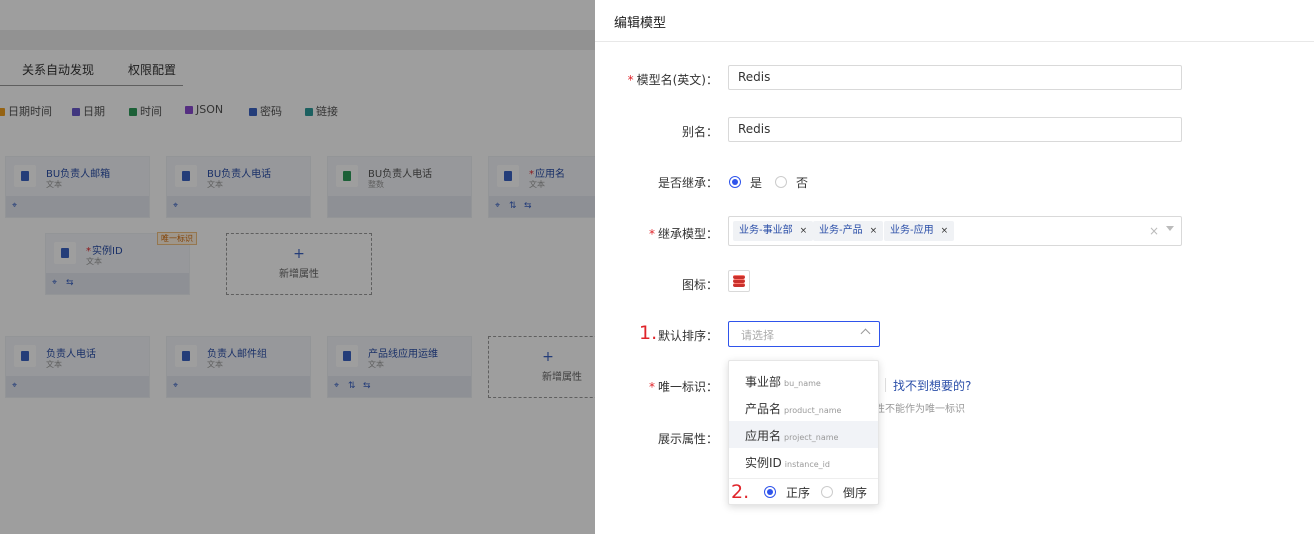 The image size is (1314, 534). Describe the element at coordinates (1154, 231) in the screenshot. I see `clear-icon: ×` at that location.